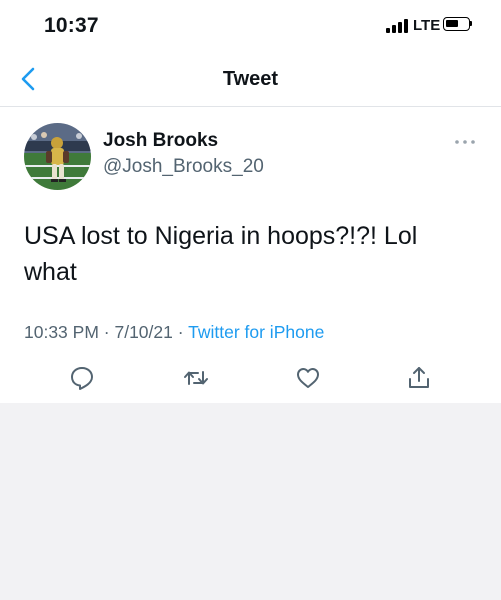  I want to click on author-name: Josh Brooks, so click(160, 141).